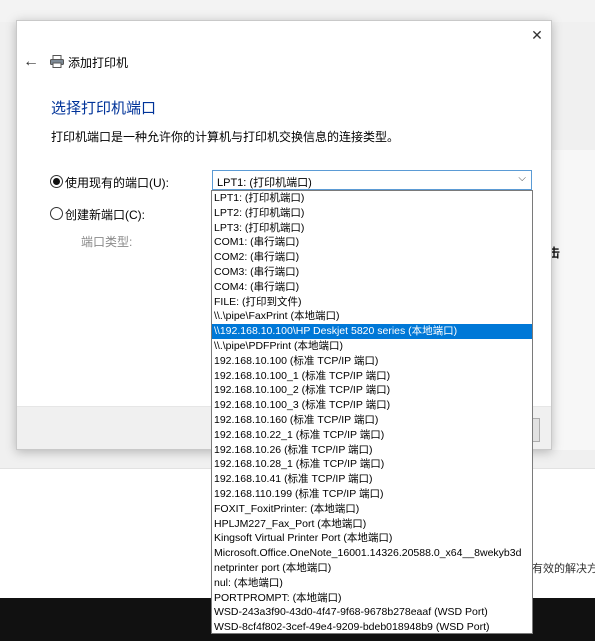 This screenshot has height=641, width=595. Describe the element at coordinates (372, 242) in the screenshot. I see `dropdown-option: COM1: (串行端口)` at that location.